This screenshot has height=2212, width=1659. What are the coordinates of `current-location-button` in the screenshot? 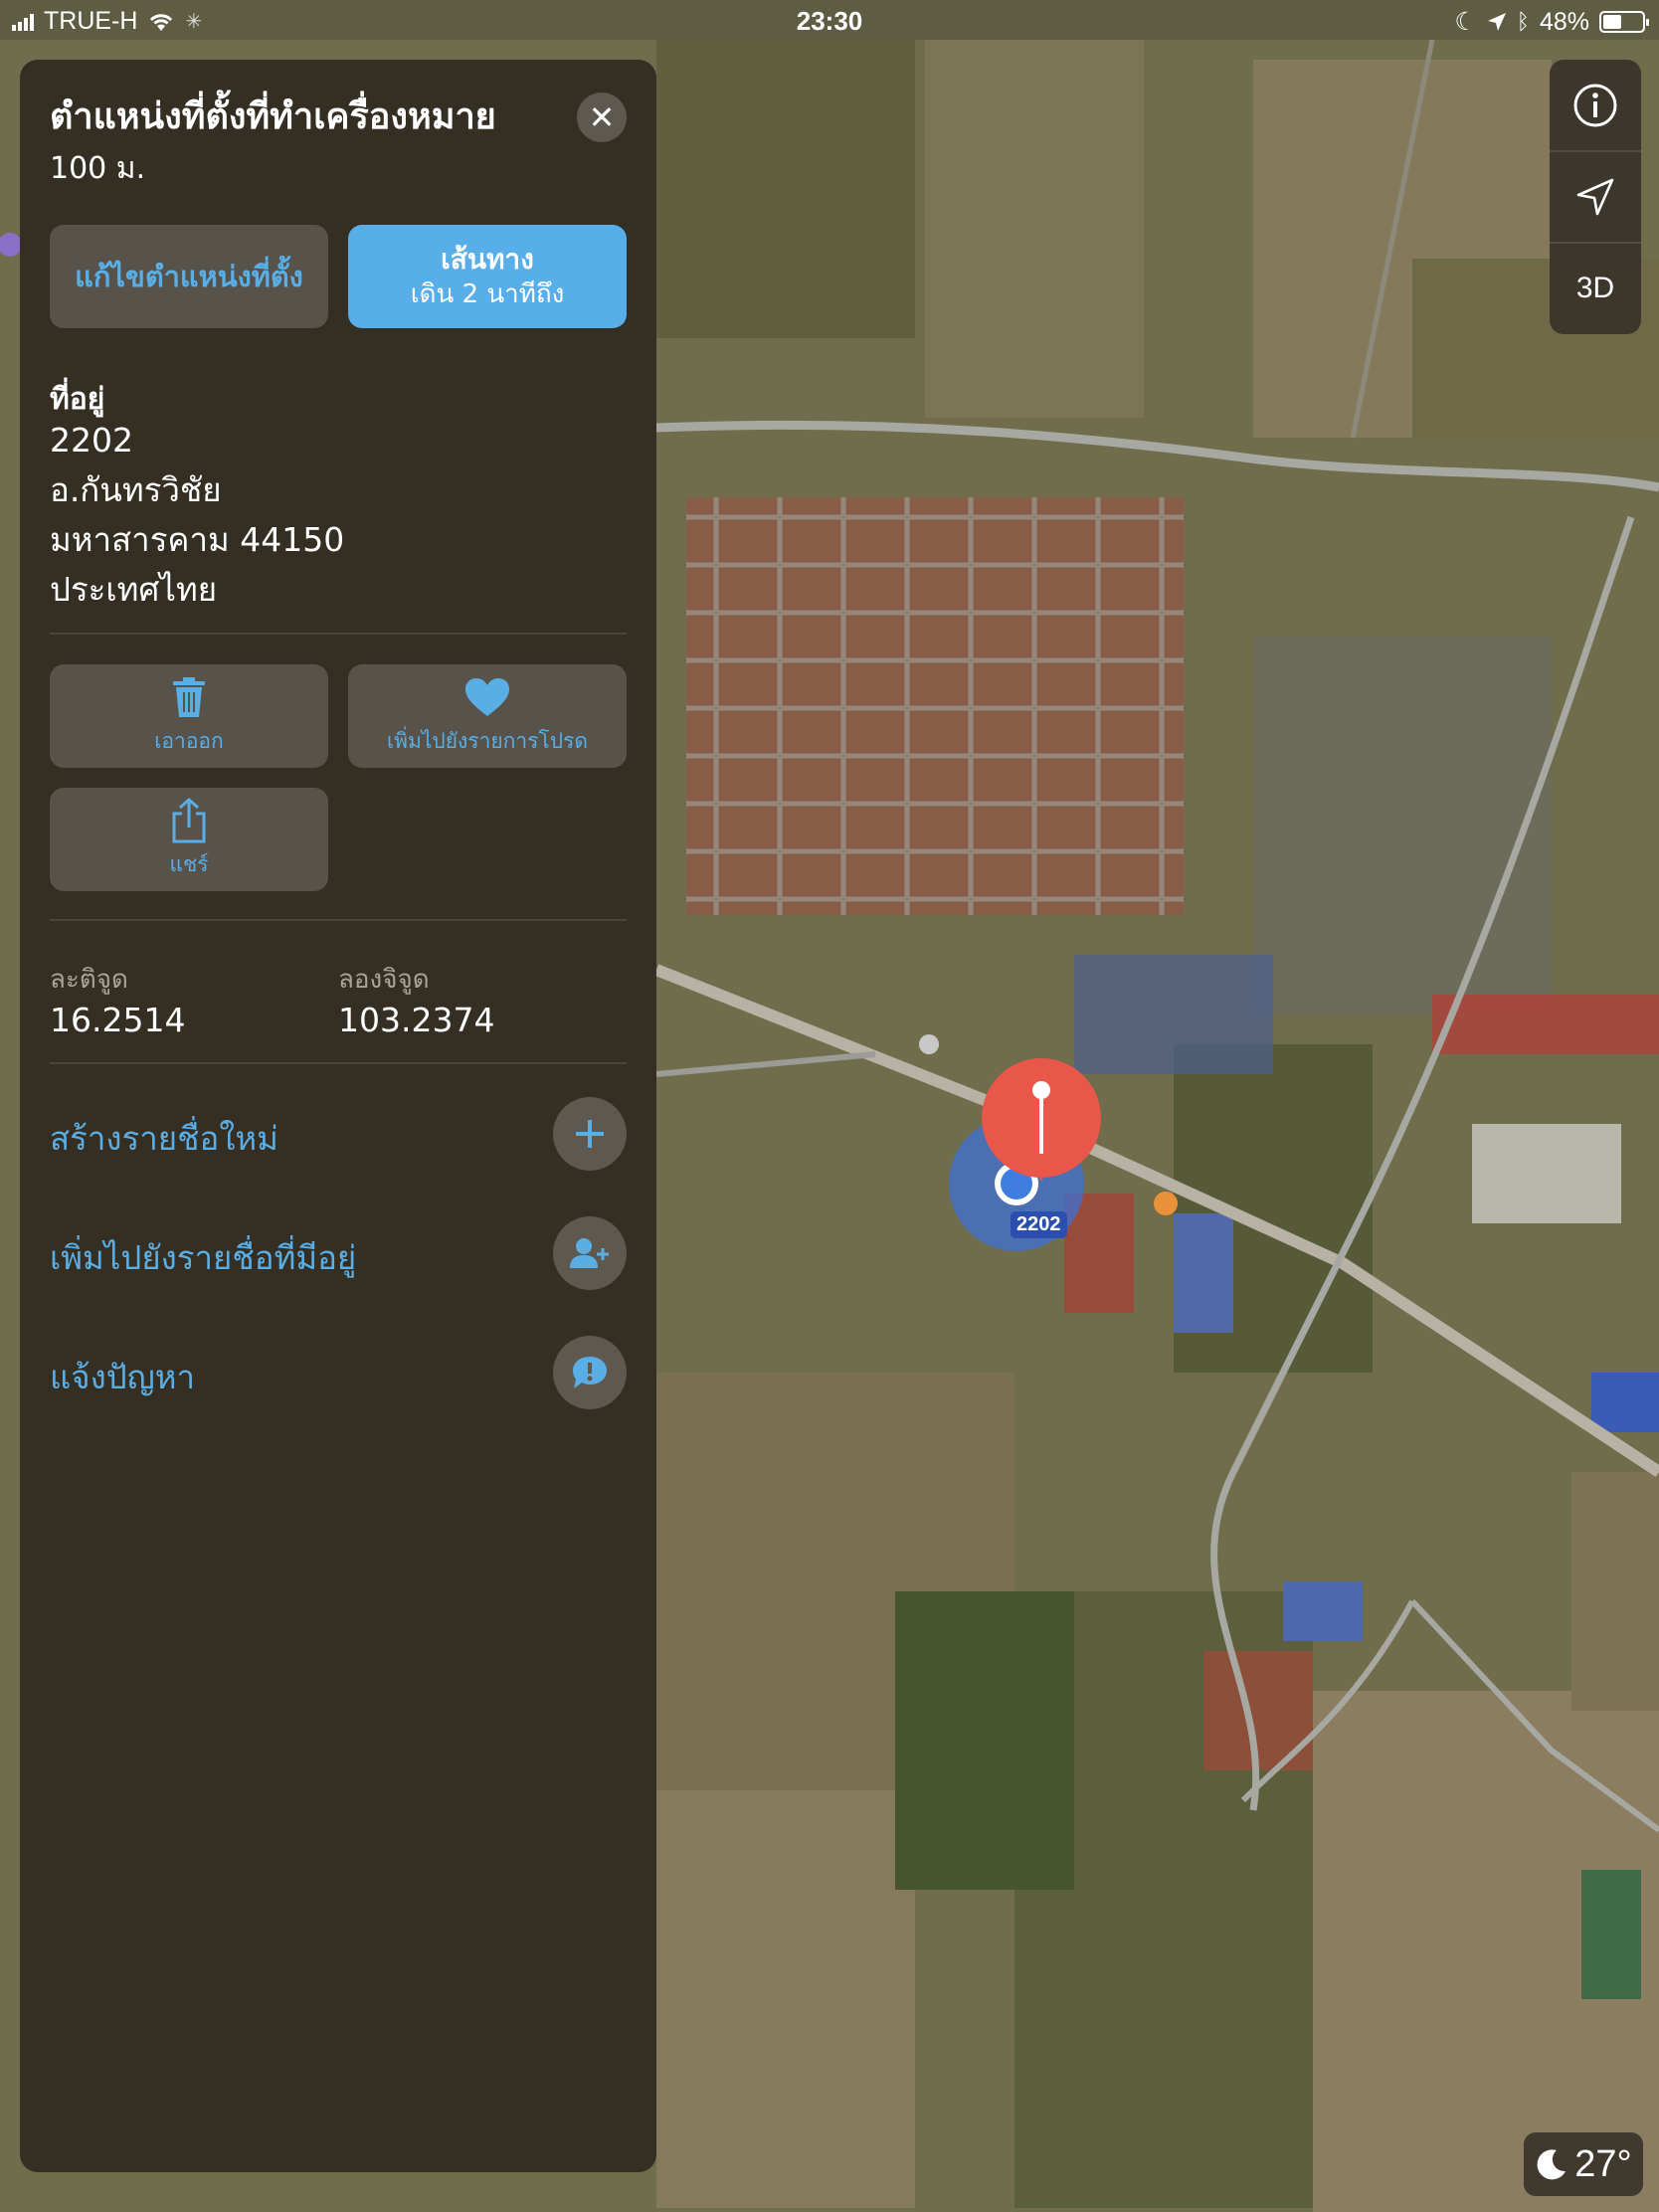 It's located at (1595, 197).